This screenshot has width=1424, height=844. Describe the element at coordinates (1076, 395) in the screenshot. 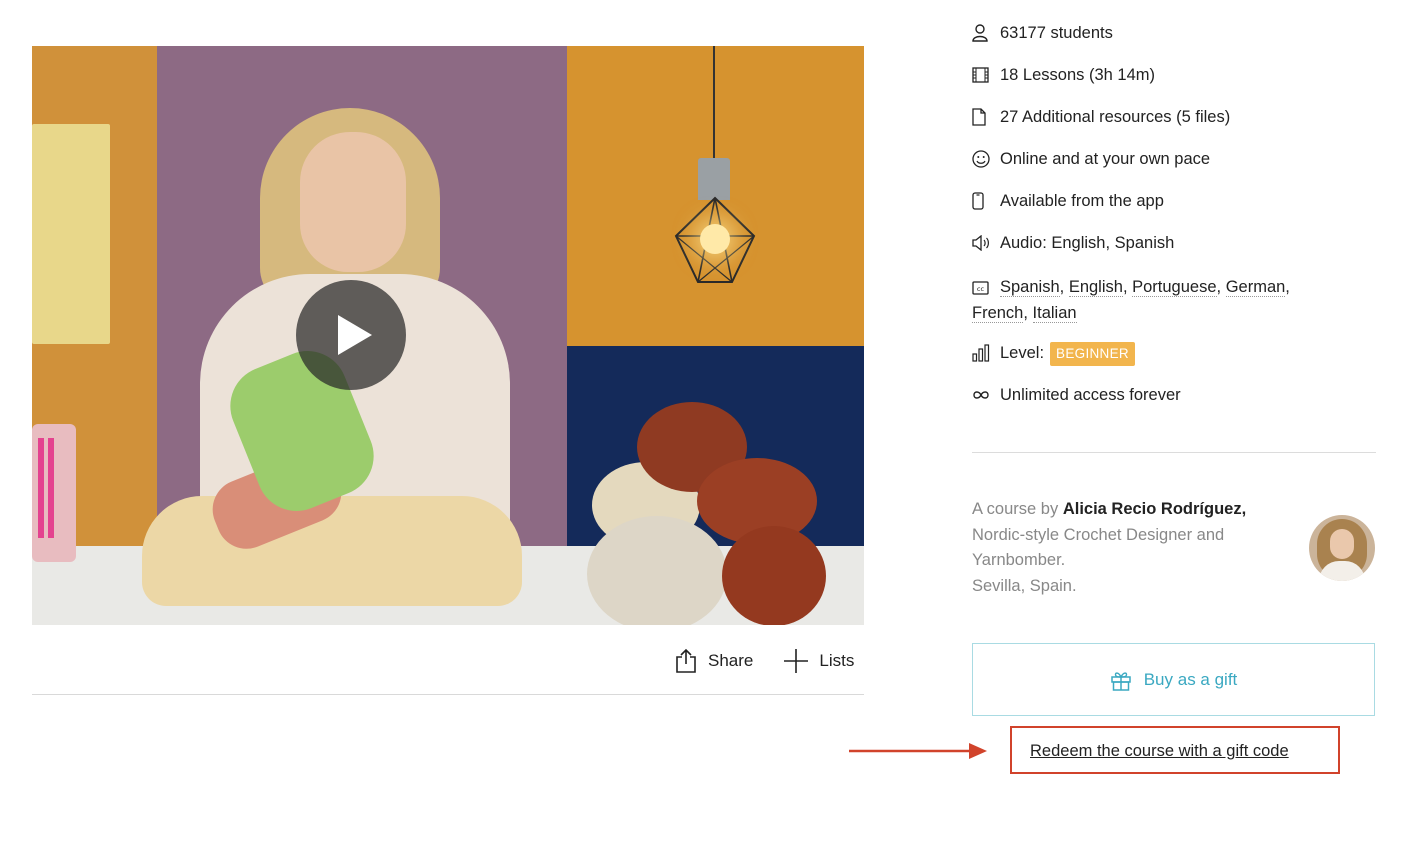

I see `feature-access: Unlimited access forever` at that location.